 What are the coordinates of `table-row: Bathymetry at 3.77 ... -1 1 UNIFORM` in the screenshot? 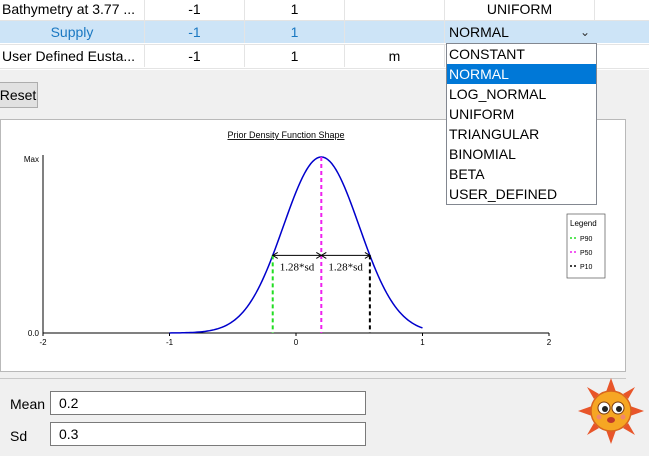 It's located at (324, 10).